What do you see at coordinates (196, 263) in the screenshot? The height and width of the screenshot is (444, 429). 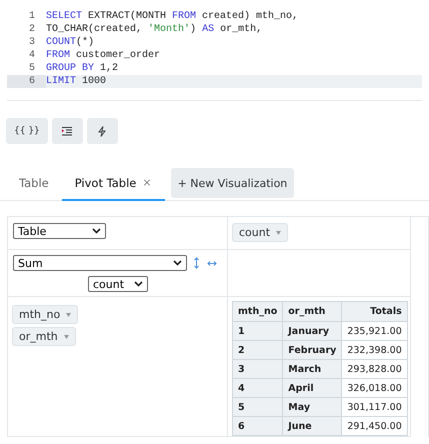 I see `sort-rows-icon` at bounding box center [196, 263].